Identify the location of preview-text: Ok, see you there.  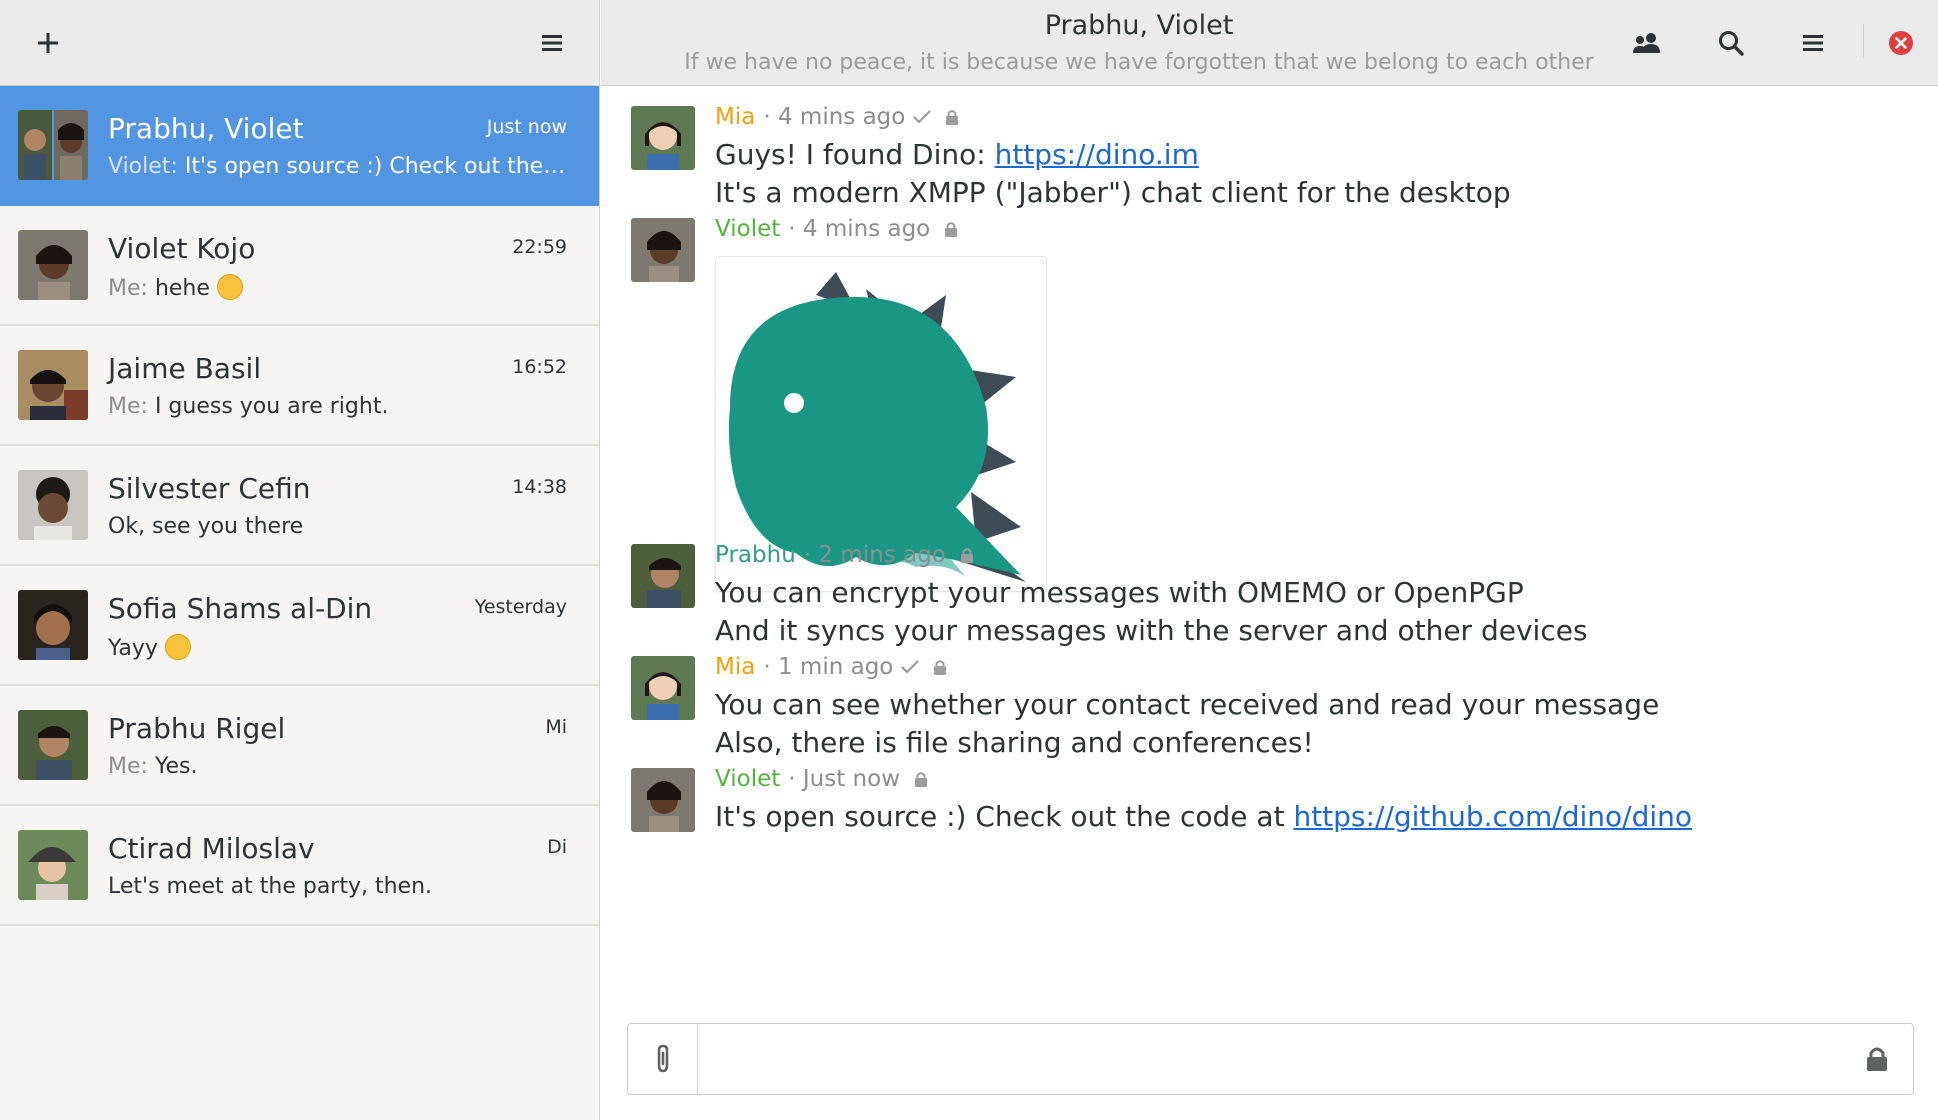
(206, 526).